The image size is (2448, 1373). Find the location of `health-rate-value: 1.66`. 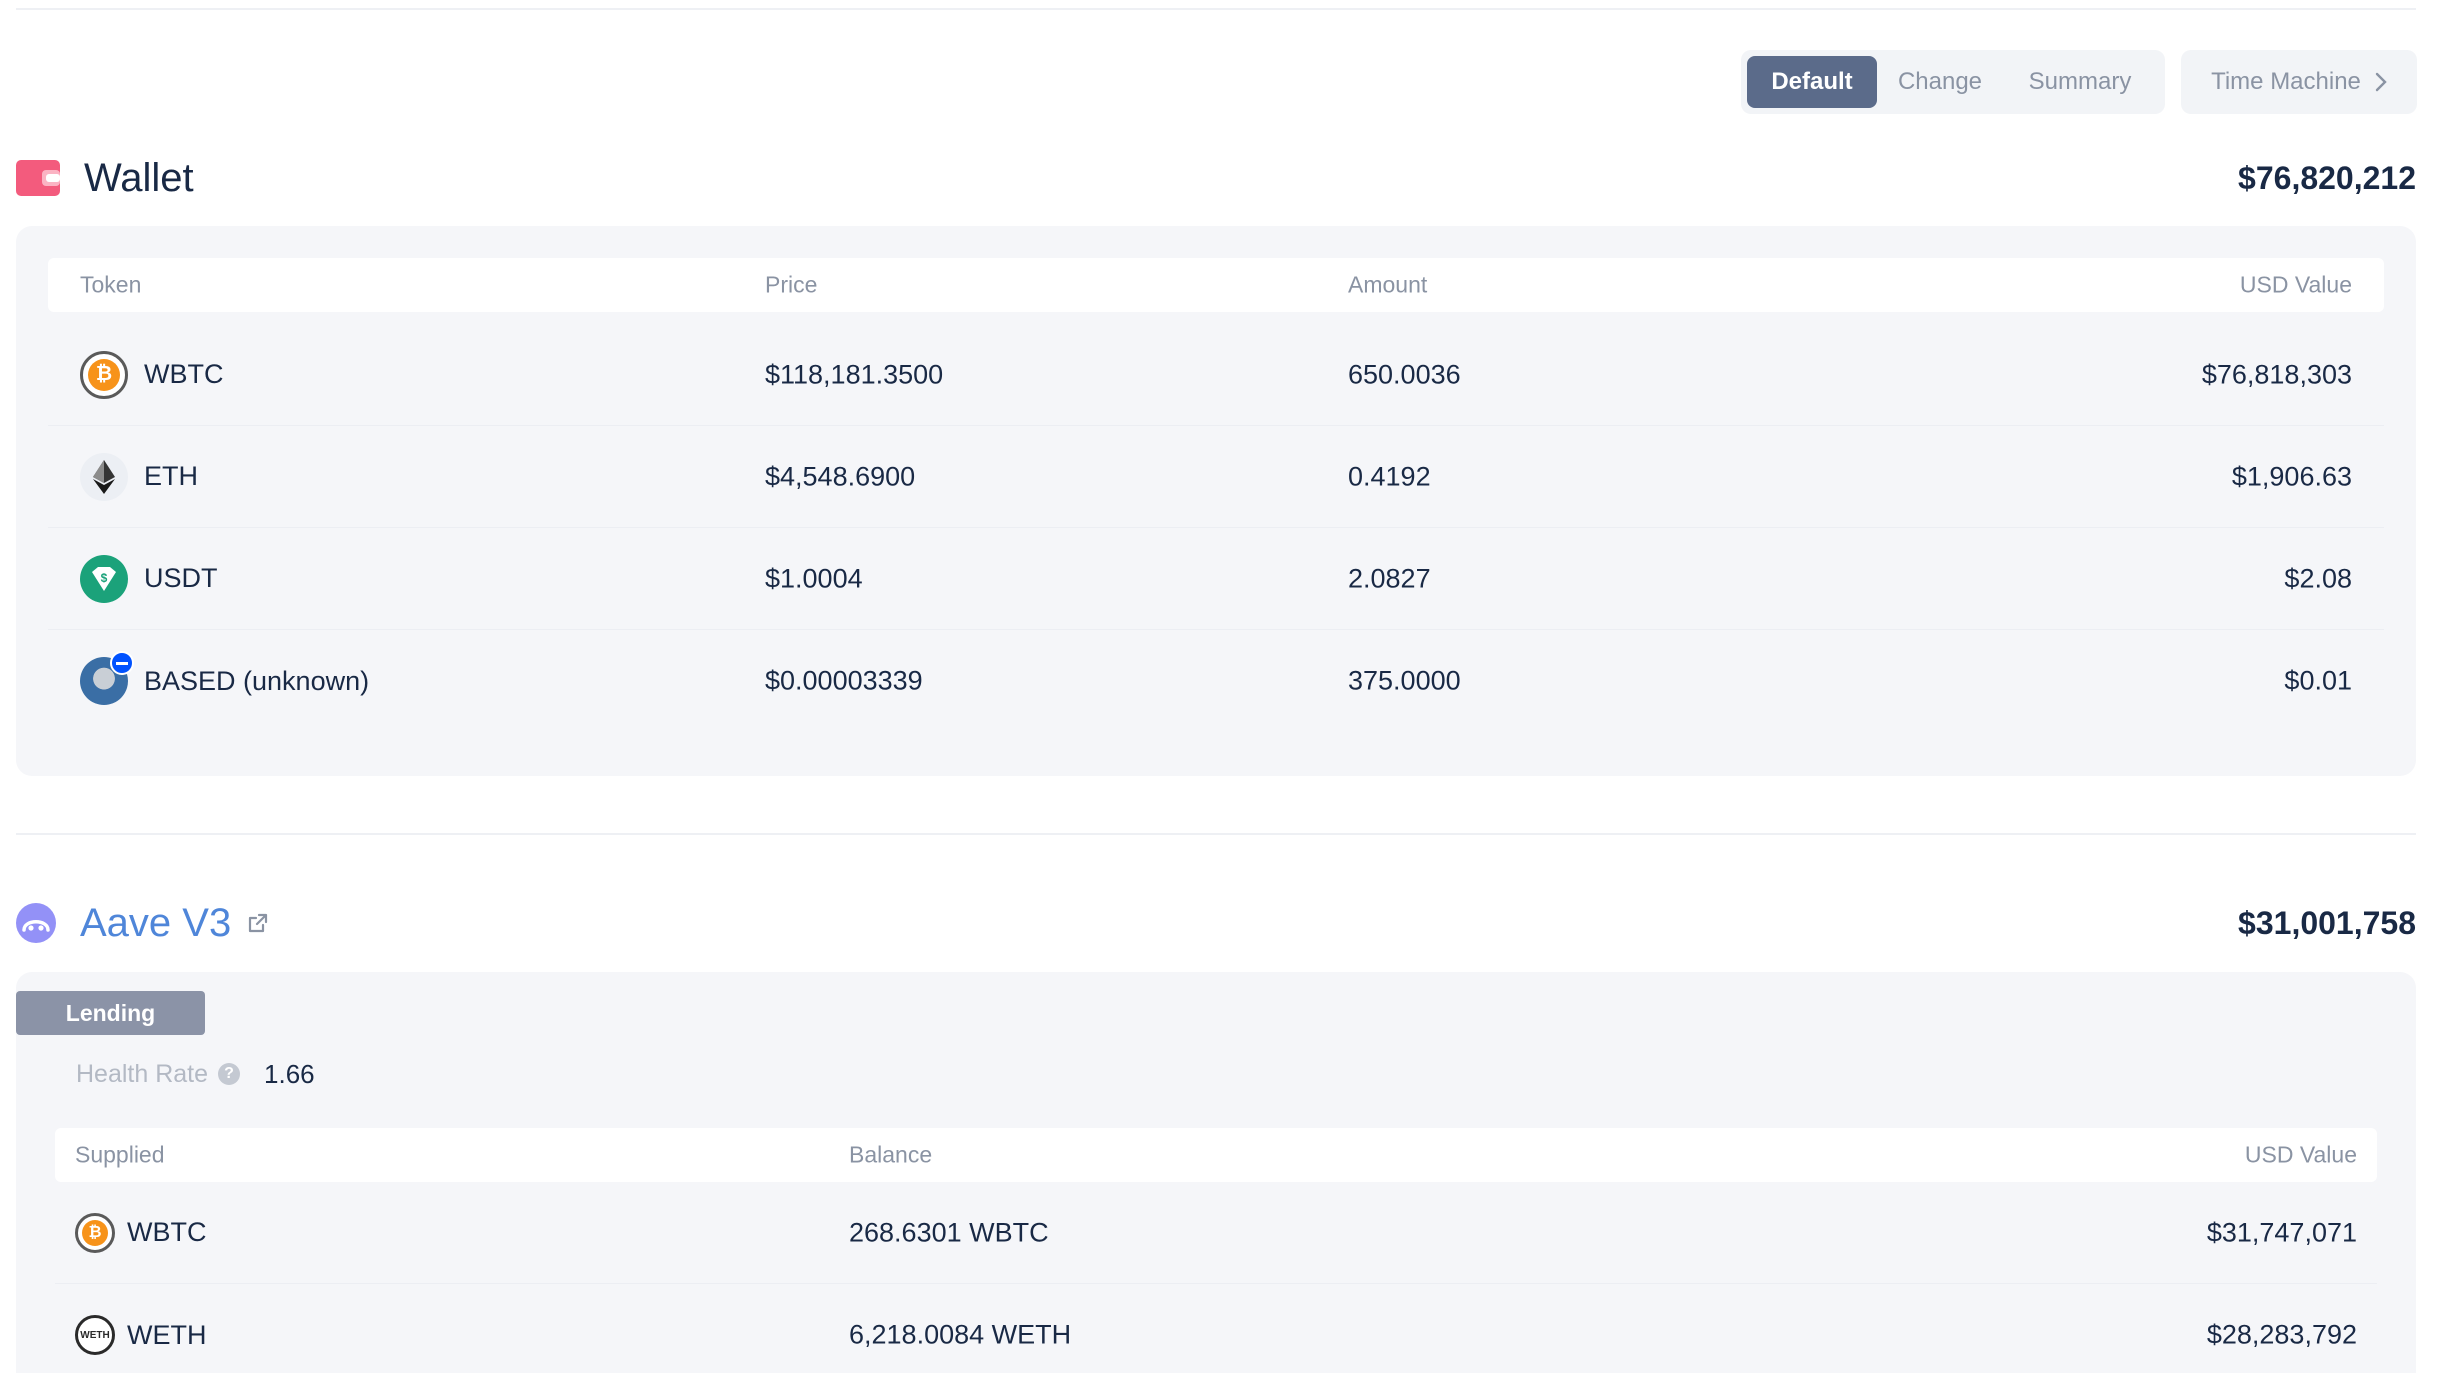

health-rate-value: 1.66 is located at coordinates (289, 1073).